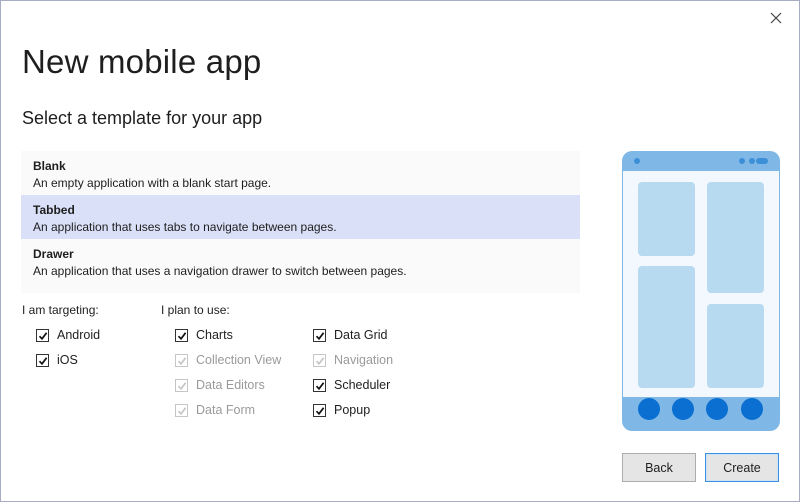 Image resolution: width=800 pixels, height=502 pixels. Describe the element at coordinates (362, 385) in the screenshot. I see `checkbox-label: Scheduler` at that location.